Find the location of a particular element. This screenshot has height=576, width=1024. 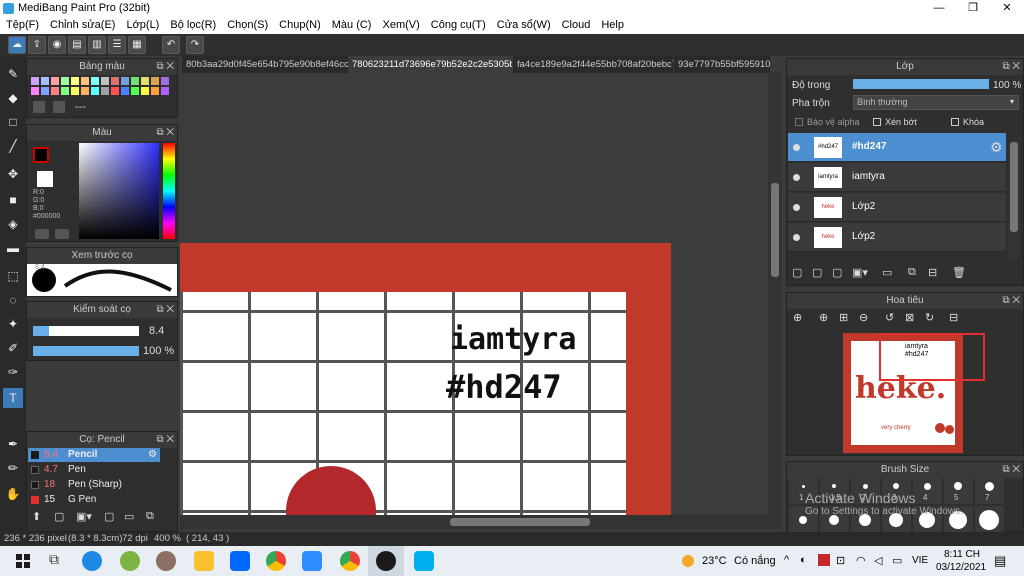

skype-icon is located at coordinates (424, 561).